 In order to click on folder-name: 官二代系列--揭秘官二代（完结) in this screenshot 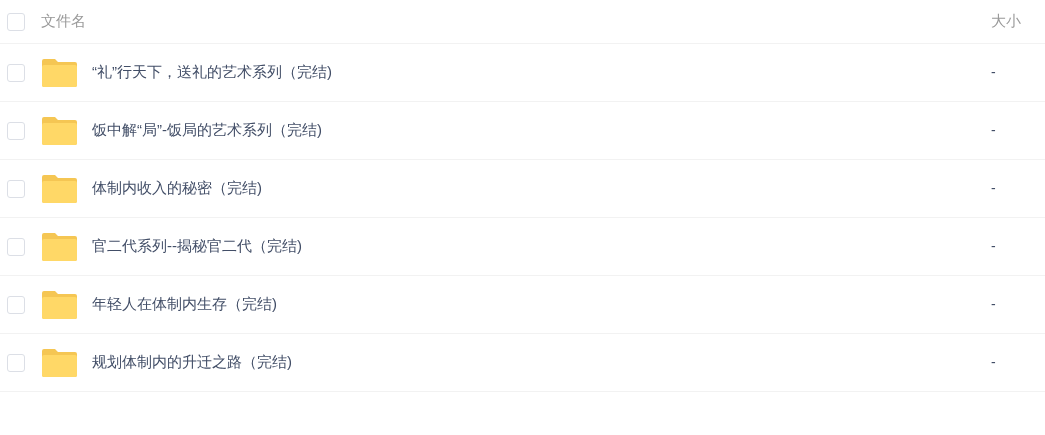, I will do `click(197, 246)`.